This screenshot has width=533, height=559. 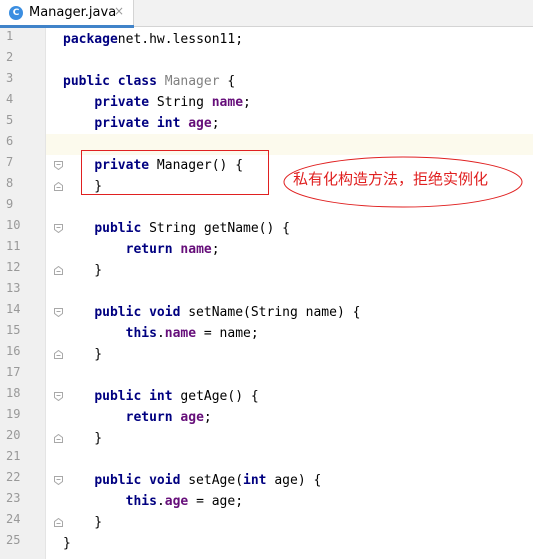 What do you see at coordinates (13, 477) in the screenshot?
I see `line-number: 22` at bounding box center [13, 477].